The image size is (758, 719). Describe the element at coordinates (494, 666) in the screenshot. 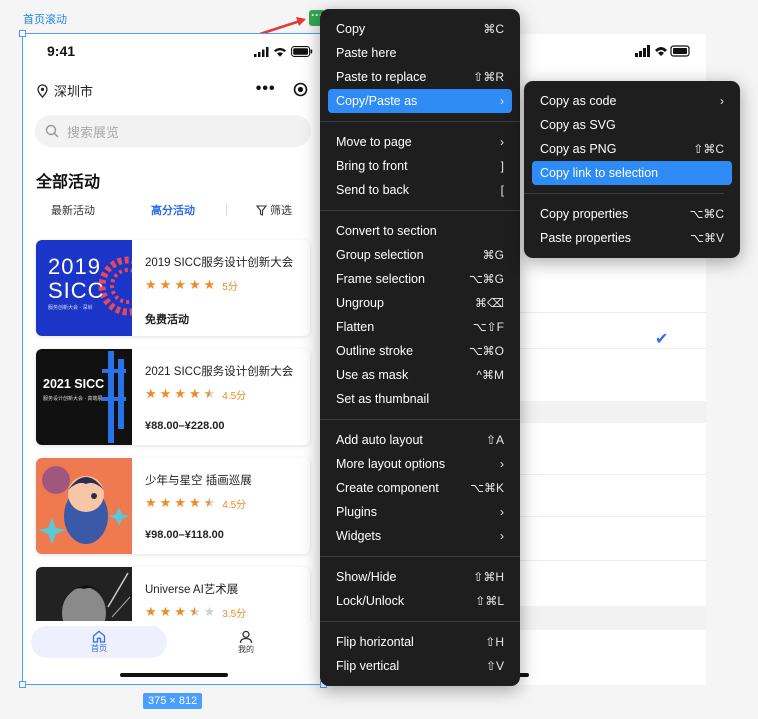

I see `menu-item-shortcut: ⇧V` at that location.